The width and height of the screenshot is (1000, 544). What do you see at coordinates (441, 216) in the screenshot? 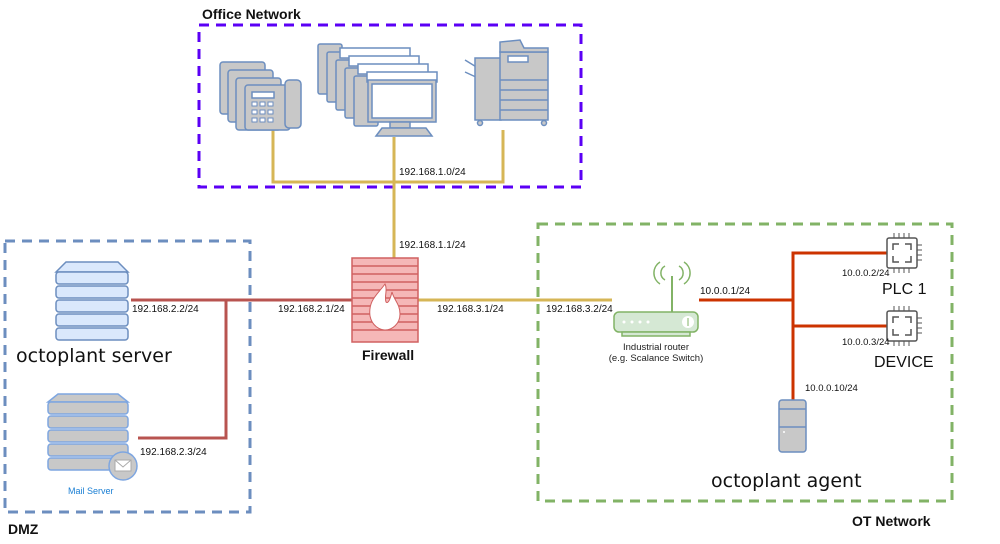
I see `office-links` at bounding box center [441, 216].